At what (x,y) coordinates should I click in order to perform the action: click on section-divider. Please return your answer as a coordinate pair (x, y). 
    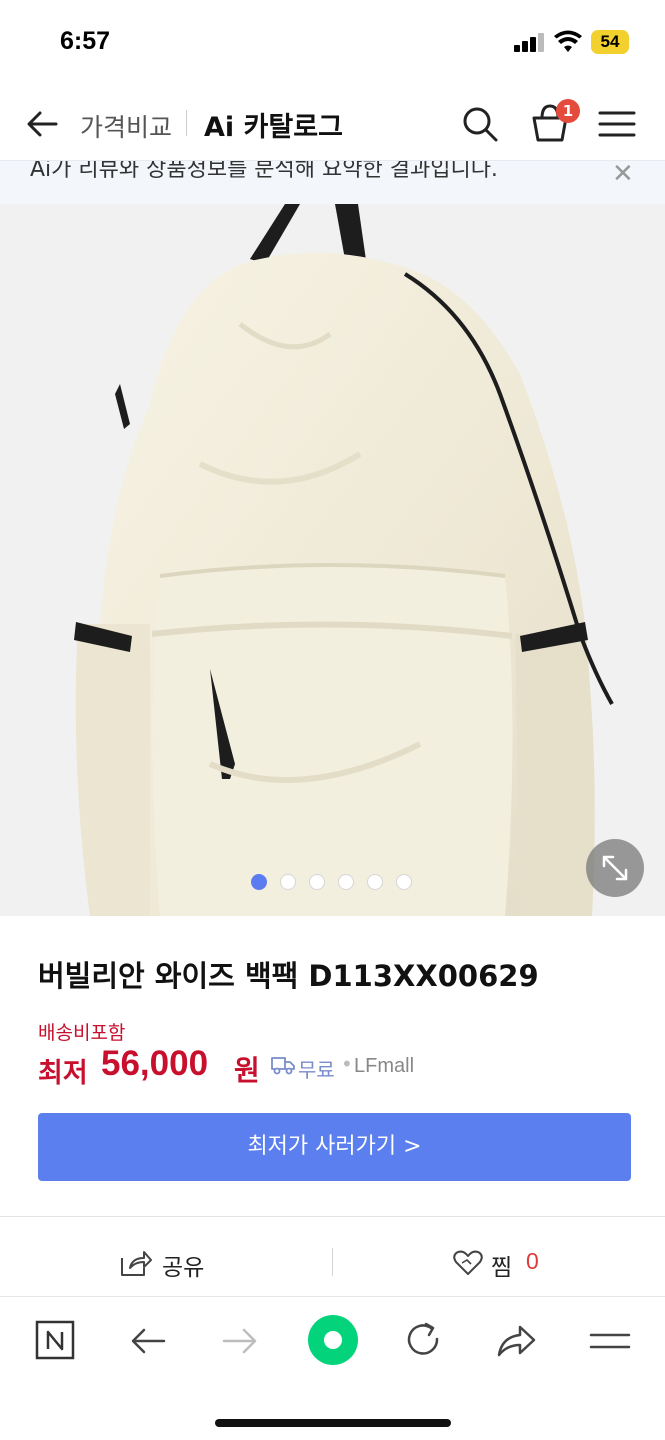
    Looking at the image, I should click on (332, 1216).